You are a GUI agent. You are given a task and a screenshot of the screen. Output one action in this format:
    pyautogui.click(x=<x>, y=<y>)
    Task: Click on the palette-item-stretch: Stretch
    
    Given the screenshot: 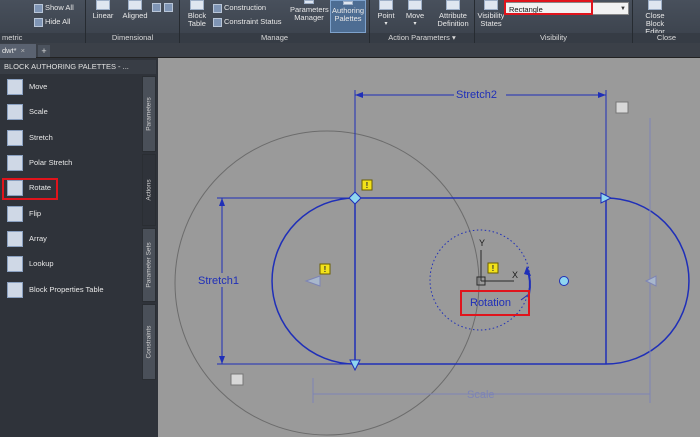 What is the action you would take?
    pyautogui.click(x=71, y=138)
    